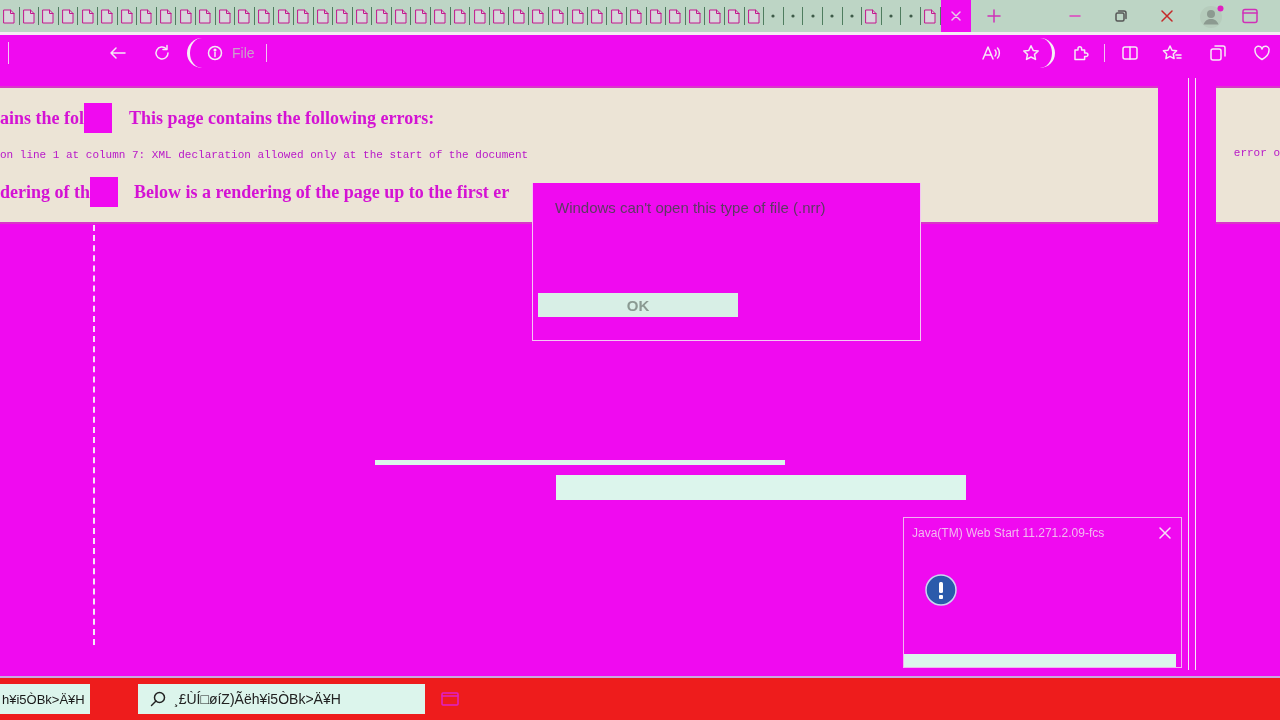  I want to click on star-icon, so click(1031, 52).